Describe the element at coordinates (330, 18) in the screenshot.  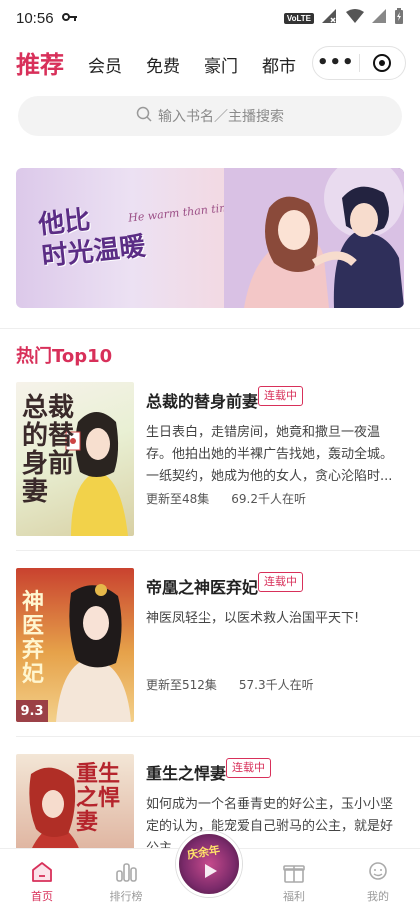
I see `signal-x-icon` at that location.